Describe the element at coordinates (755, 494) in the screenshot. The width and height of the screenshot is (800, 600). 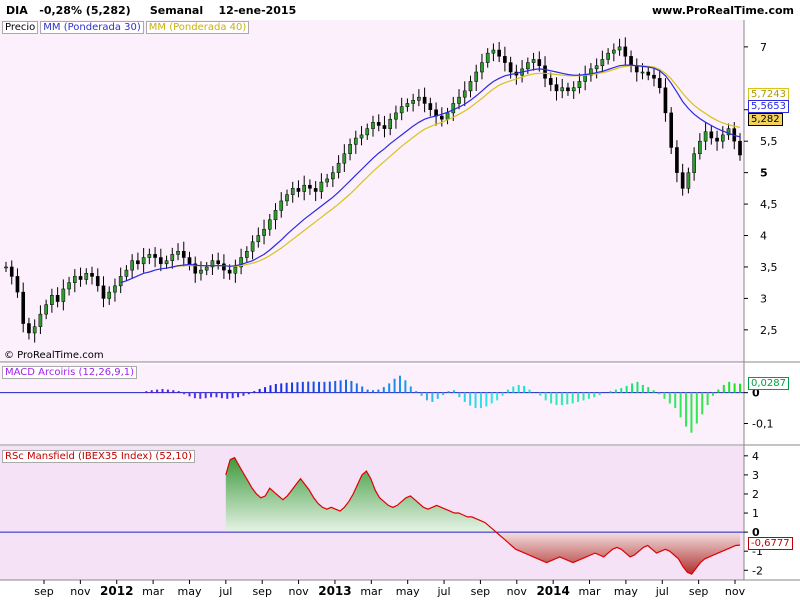
I see `rsc-y-tick-label: 2` at that location.